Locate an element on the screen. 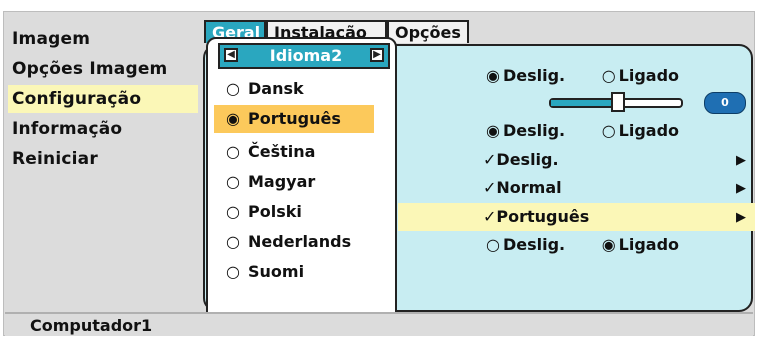 The width and height of the screenshot is (759, 338). menu-item-label: Imagem is located at coordinates (51, 39).